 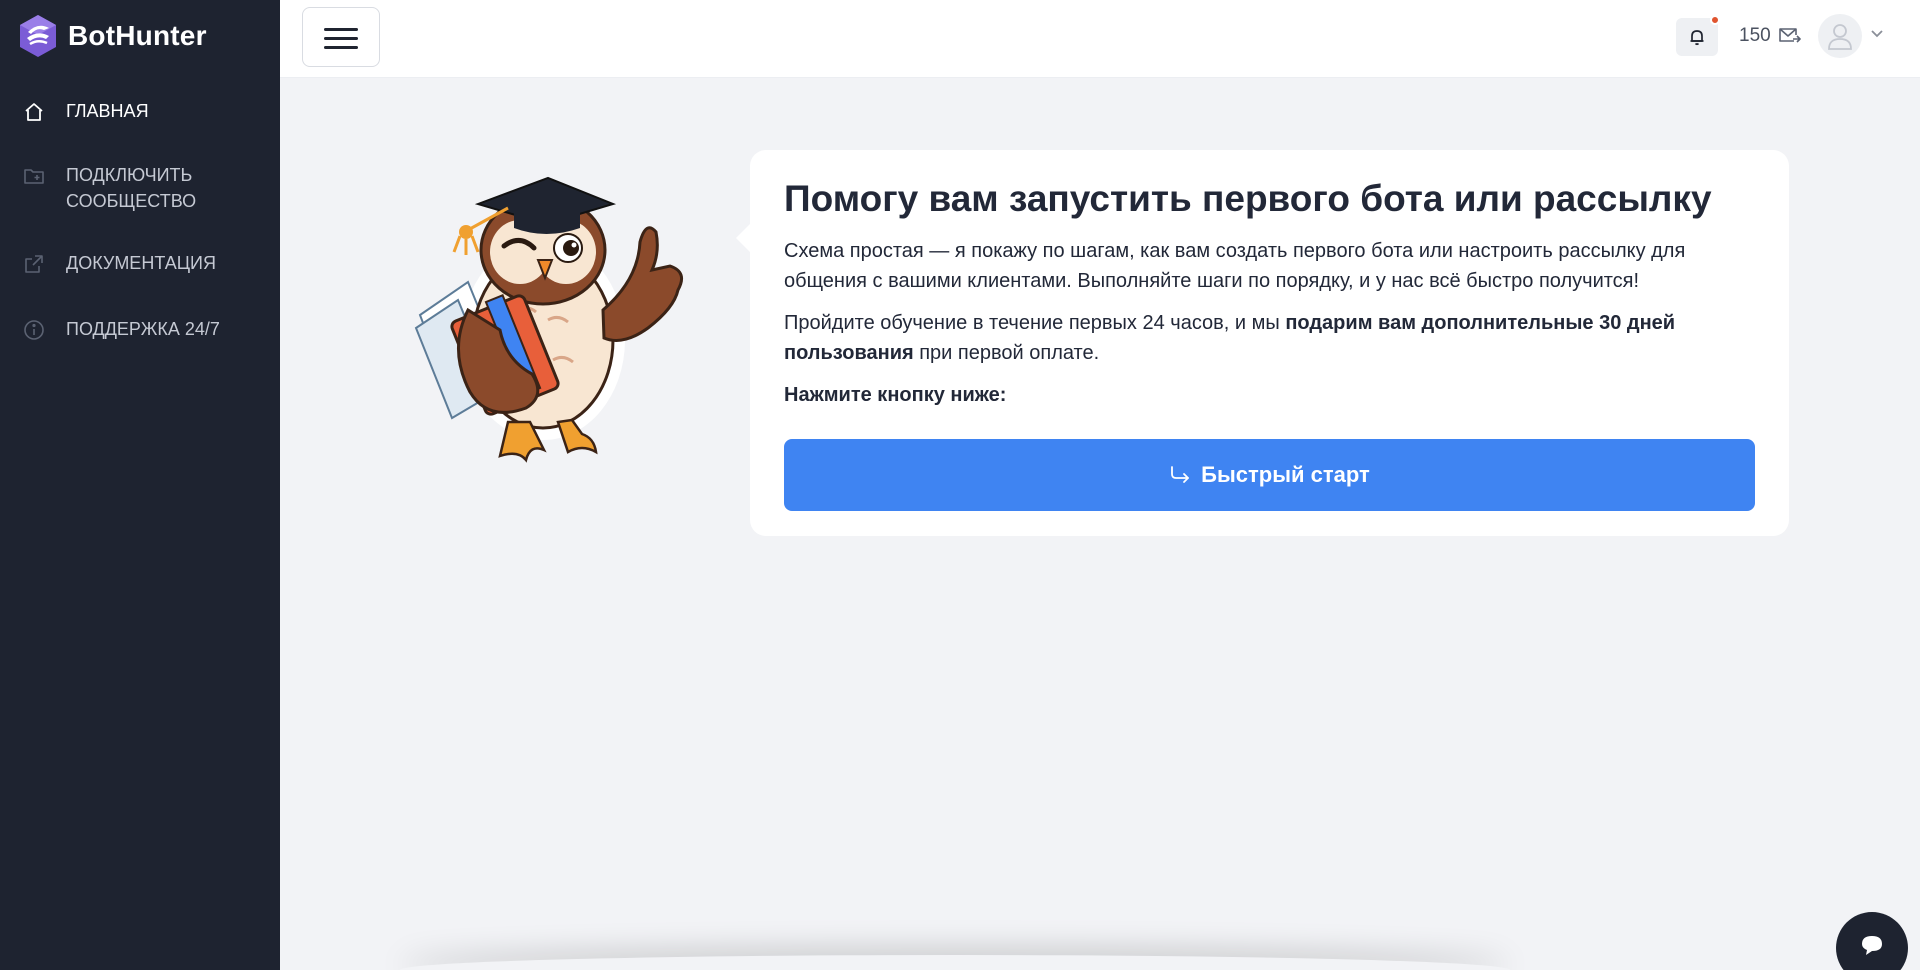 I want to click on external-link-icon, so click(x=34, y=264).